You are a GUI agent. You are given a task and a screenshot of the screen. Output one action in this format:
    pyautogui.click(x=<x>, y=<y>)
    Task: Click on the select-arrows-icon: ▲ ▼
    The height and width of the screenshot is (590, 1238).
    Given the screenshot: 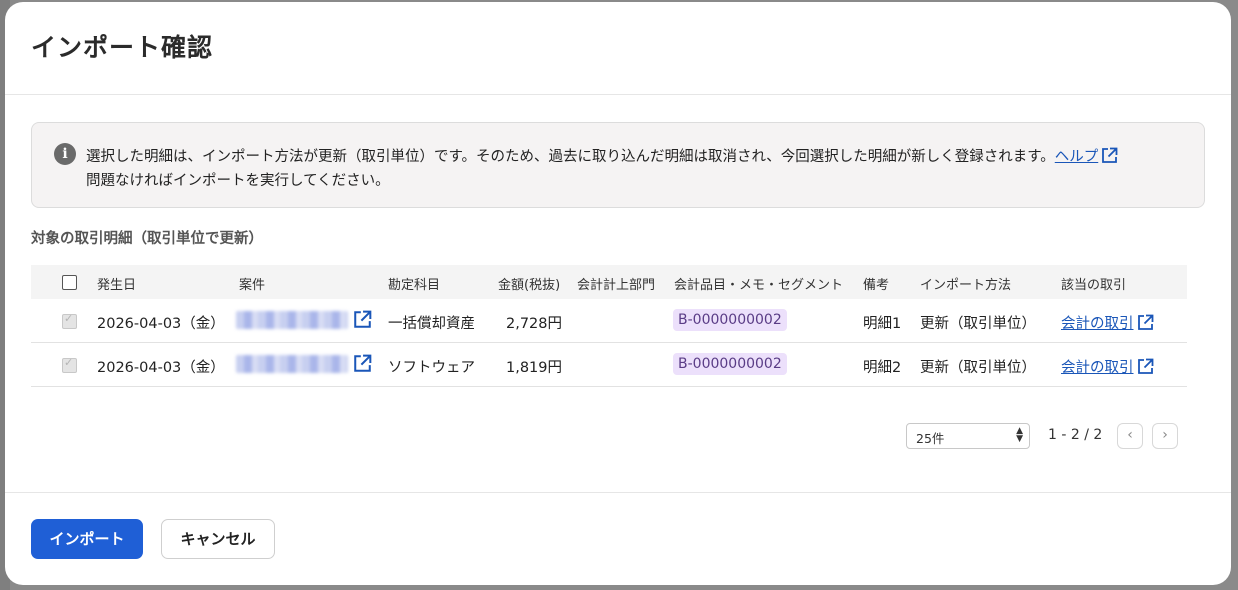 What is the action you would take?
    pyautogui.click(x=1019, y=435)
    